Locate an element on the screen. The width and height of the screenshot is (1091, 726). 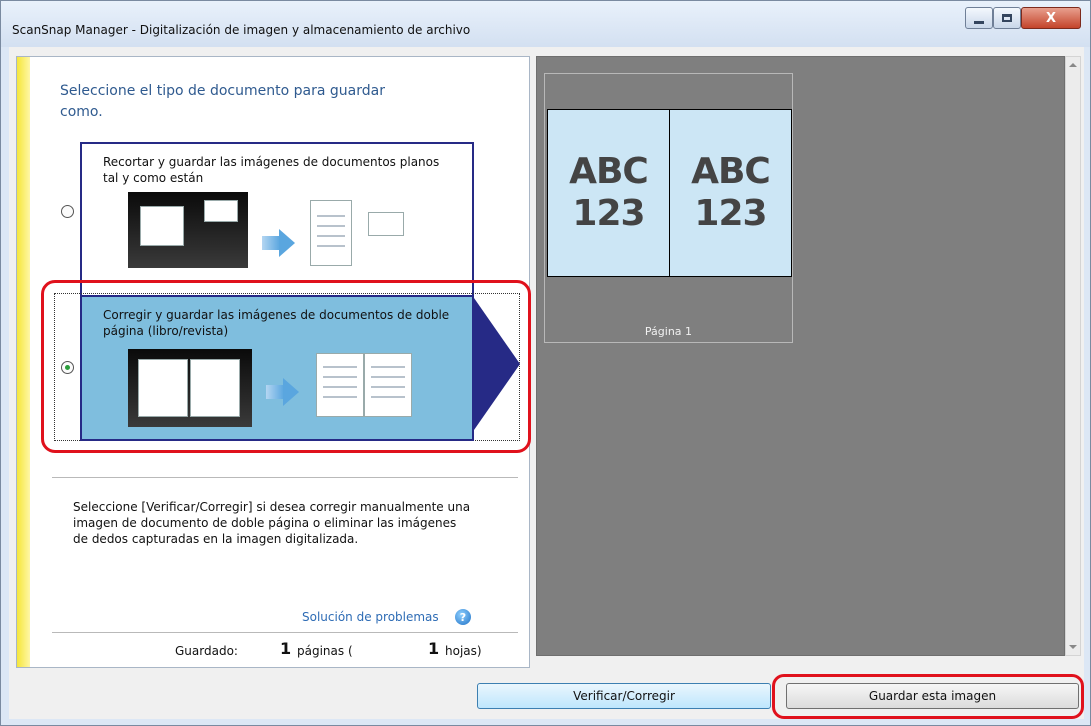
thumbnail-right-page: ABC 123 is located at coordinates (730, 193).